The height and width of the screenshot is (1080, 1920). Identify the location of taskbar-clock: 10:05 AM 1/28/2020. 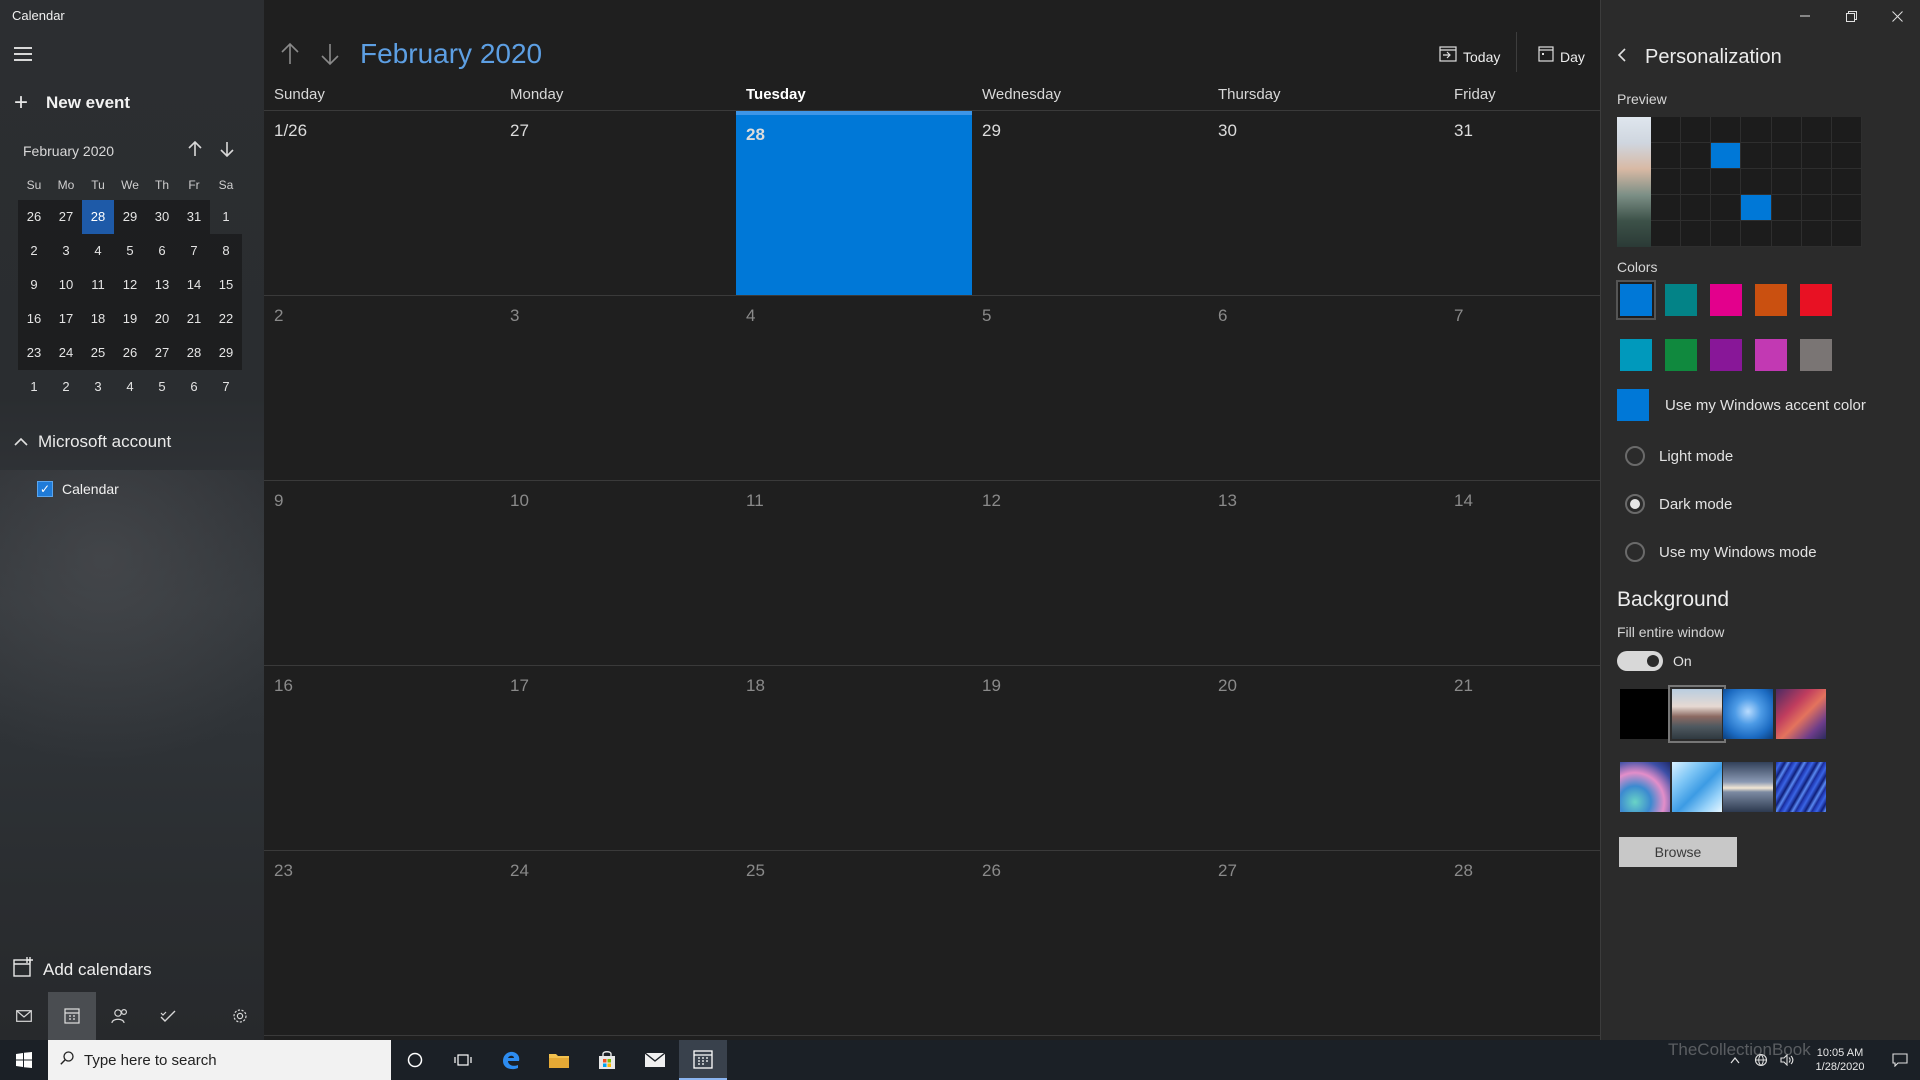
(1840, 1060).